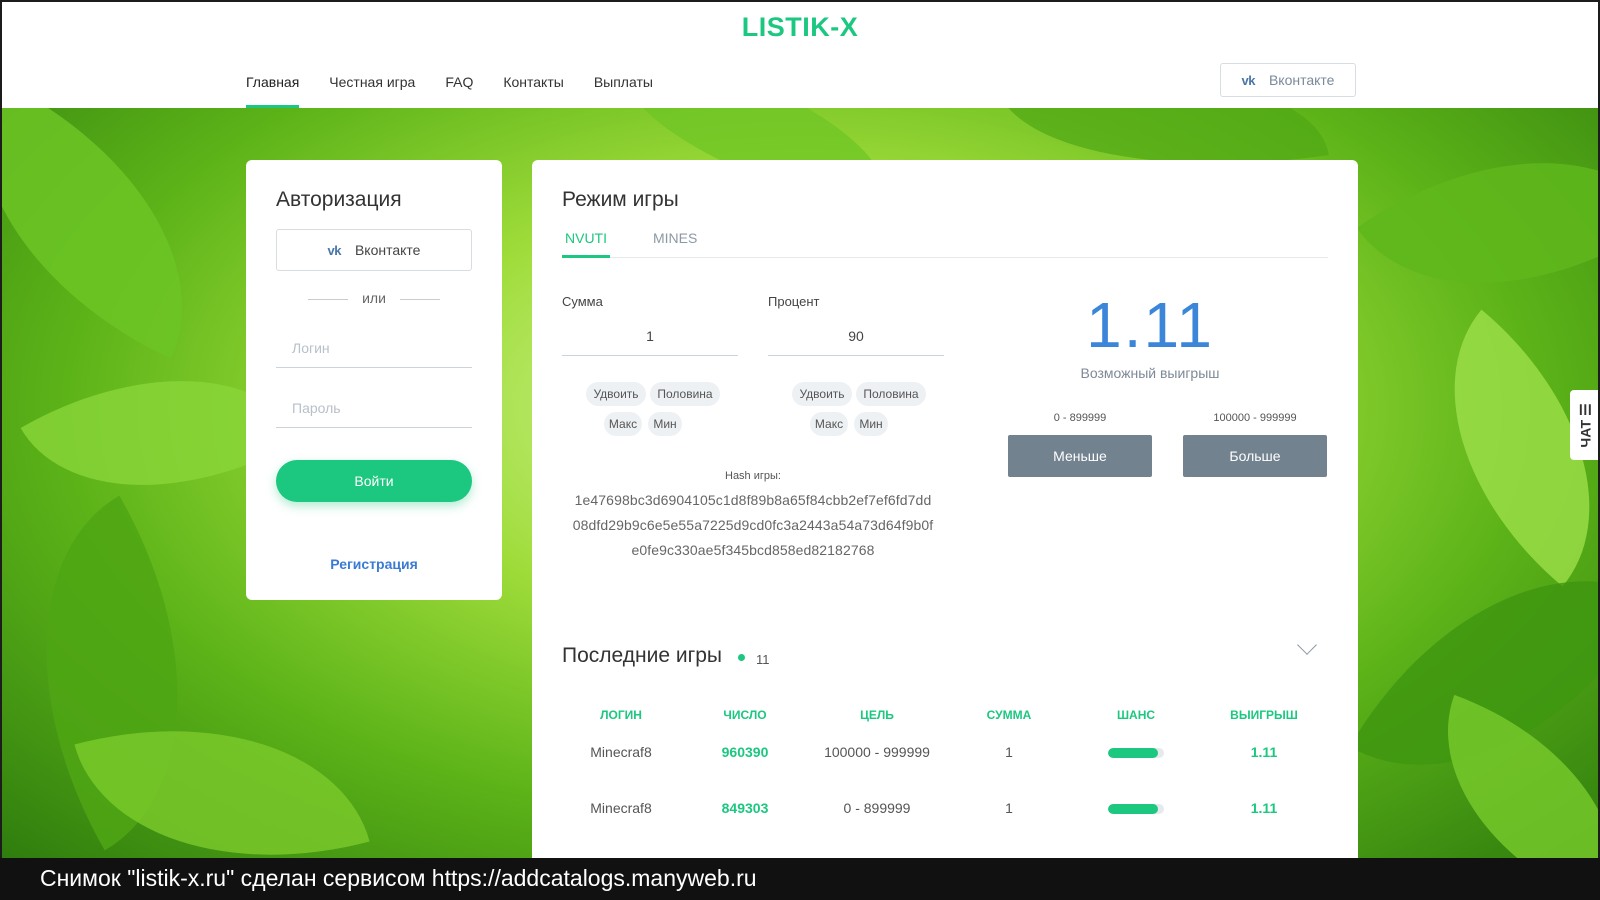  Describe the element at coordinates (745, 808) in the screenshot. I see `row-number: 849303` at that location.